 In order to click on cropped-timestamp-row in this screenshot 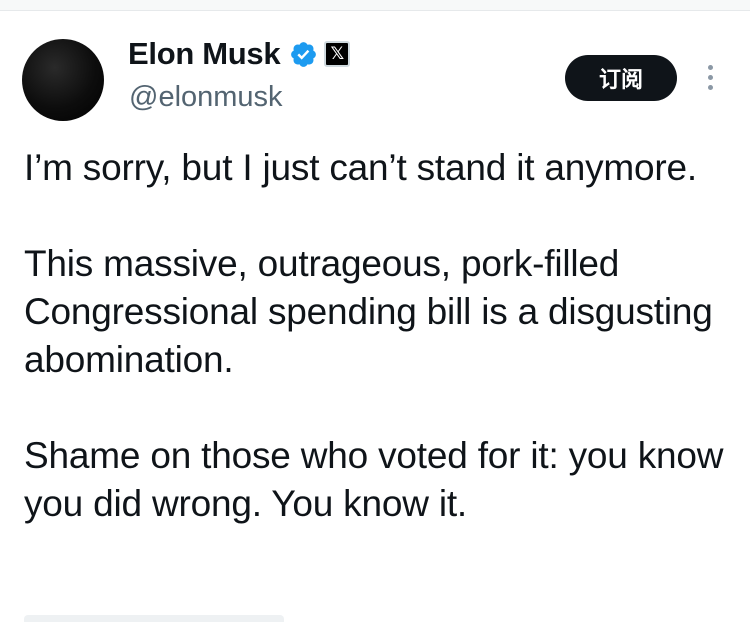, I will do `click(174, 614)`.